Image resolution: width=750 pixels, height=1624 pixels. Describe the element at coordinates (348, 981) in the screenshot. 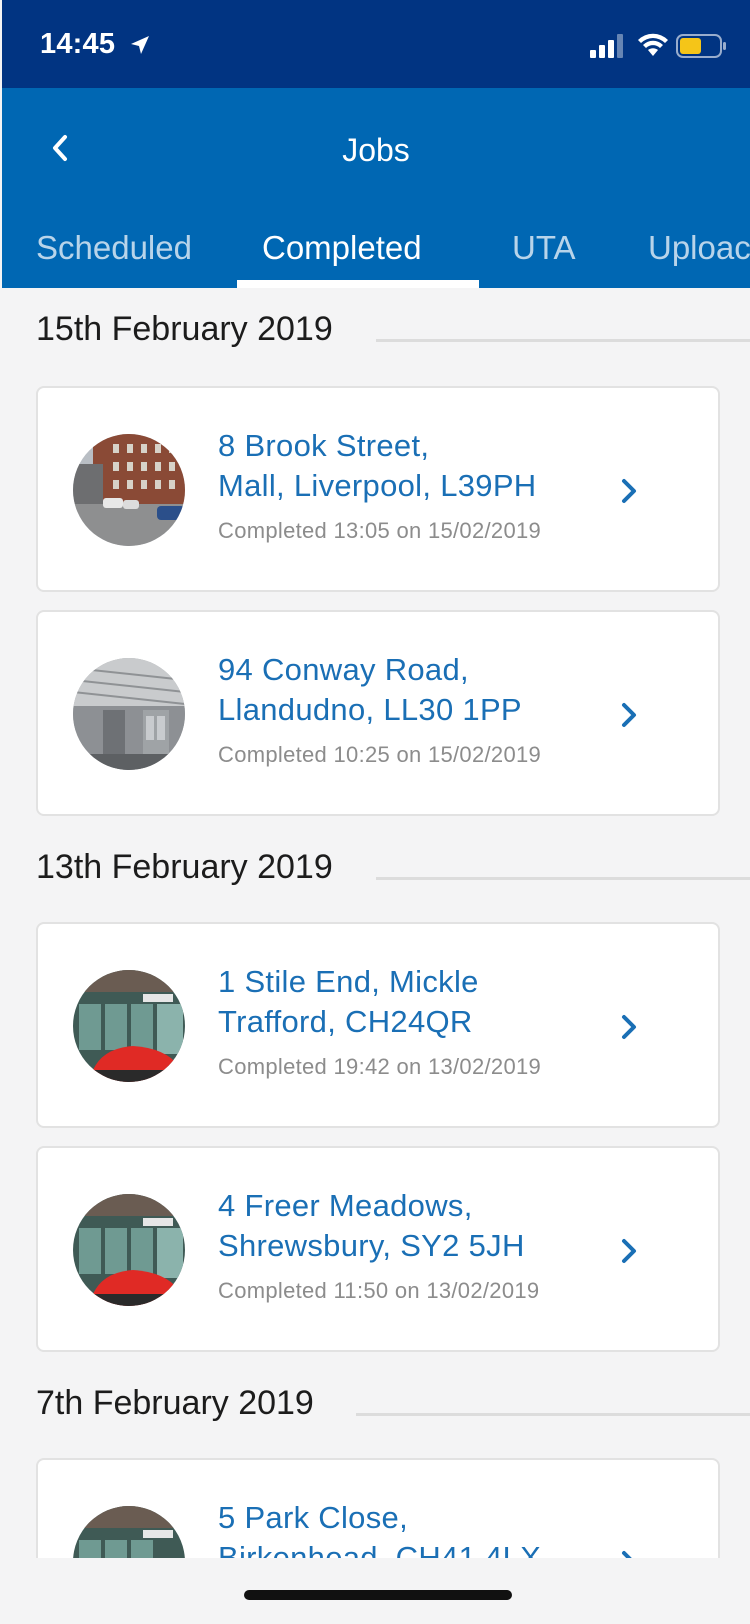

I see `address-line-1: 1 Stile End, Mickle` at that location.